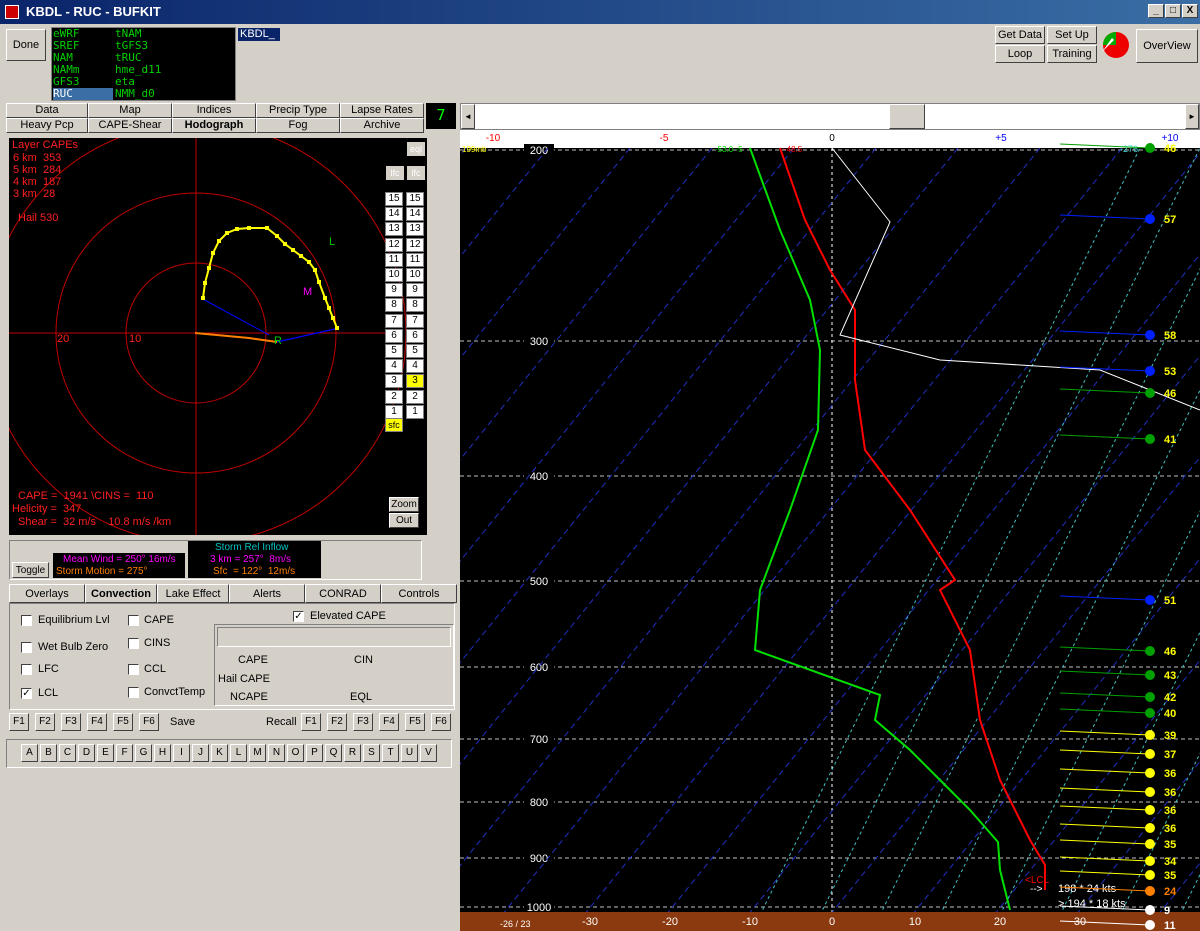 The image size is (1200, 931). What do you see at coordinates (1167, 46) in the screenshot?
I see `overview-button: OverView` at bounding box center [1167, 46].